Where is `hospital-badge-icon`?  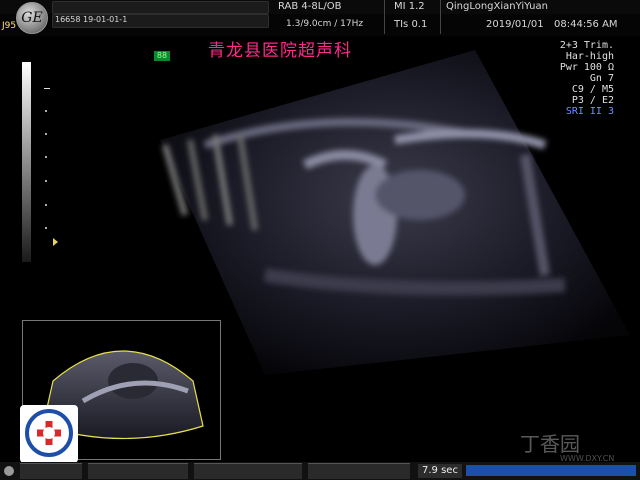 hospital-badge-icon is located at coordinates (49, 434).